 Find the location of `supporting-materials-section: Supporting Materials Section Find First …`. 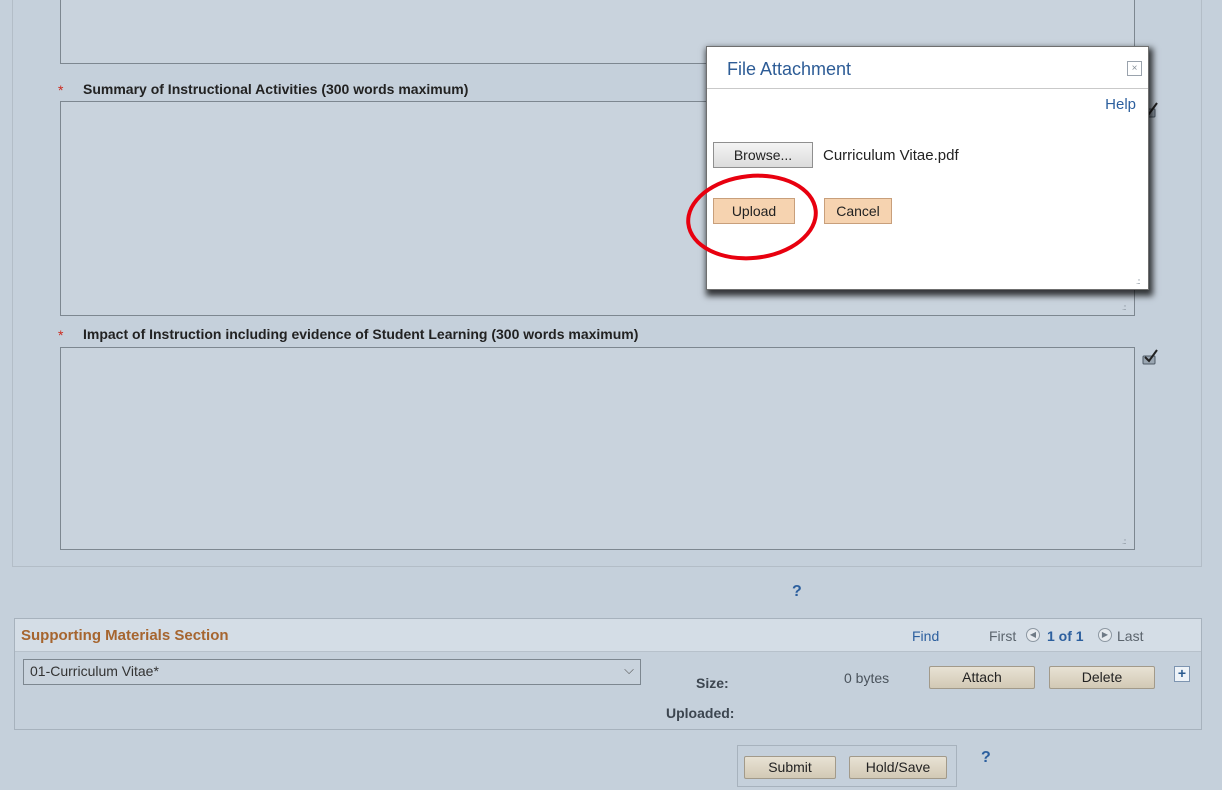

supporting-materials-section: Supporting Materials Section Find First … is located at coordinates (608, 674).